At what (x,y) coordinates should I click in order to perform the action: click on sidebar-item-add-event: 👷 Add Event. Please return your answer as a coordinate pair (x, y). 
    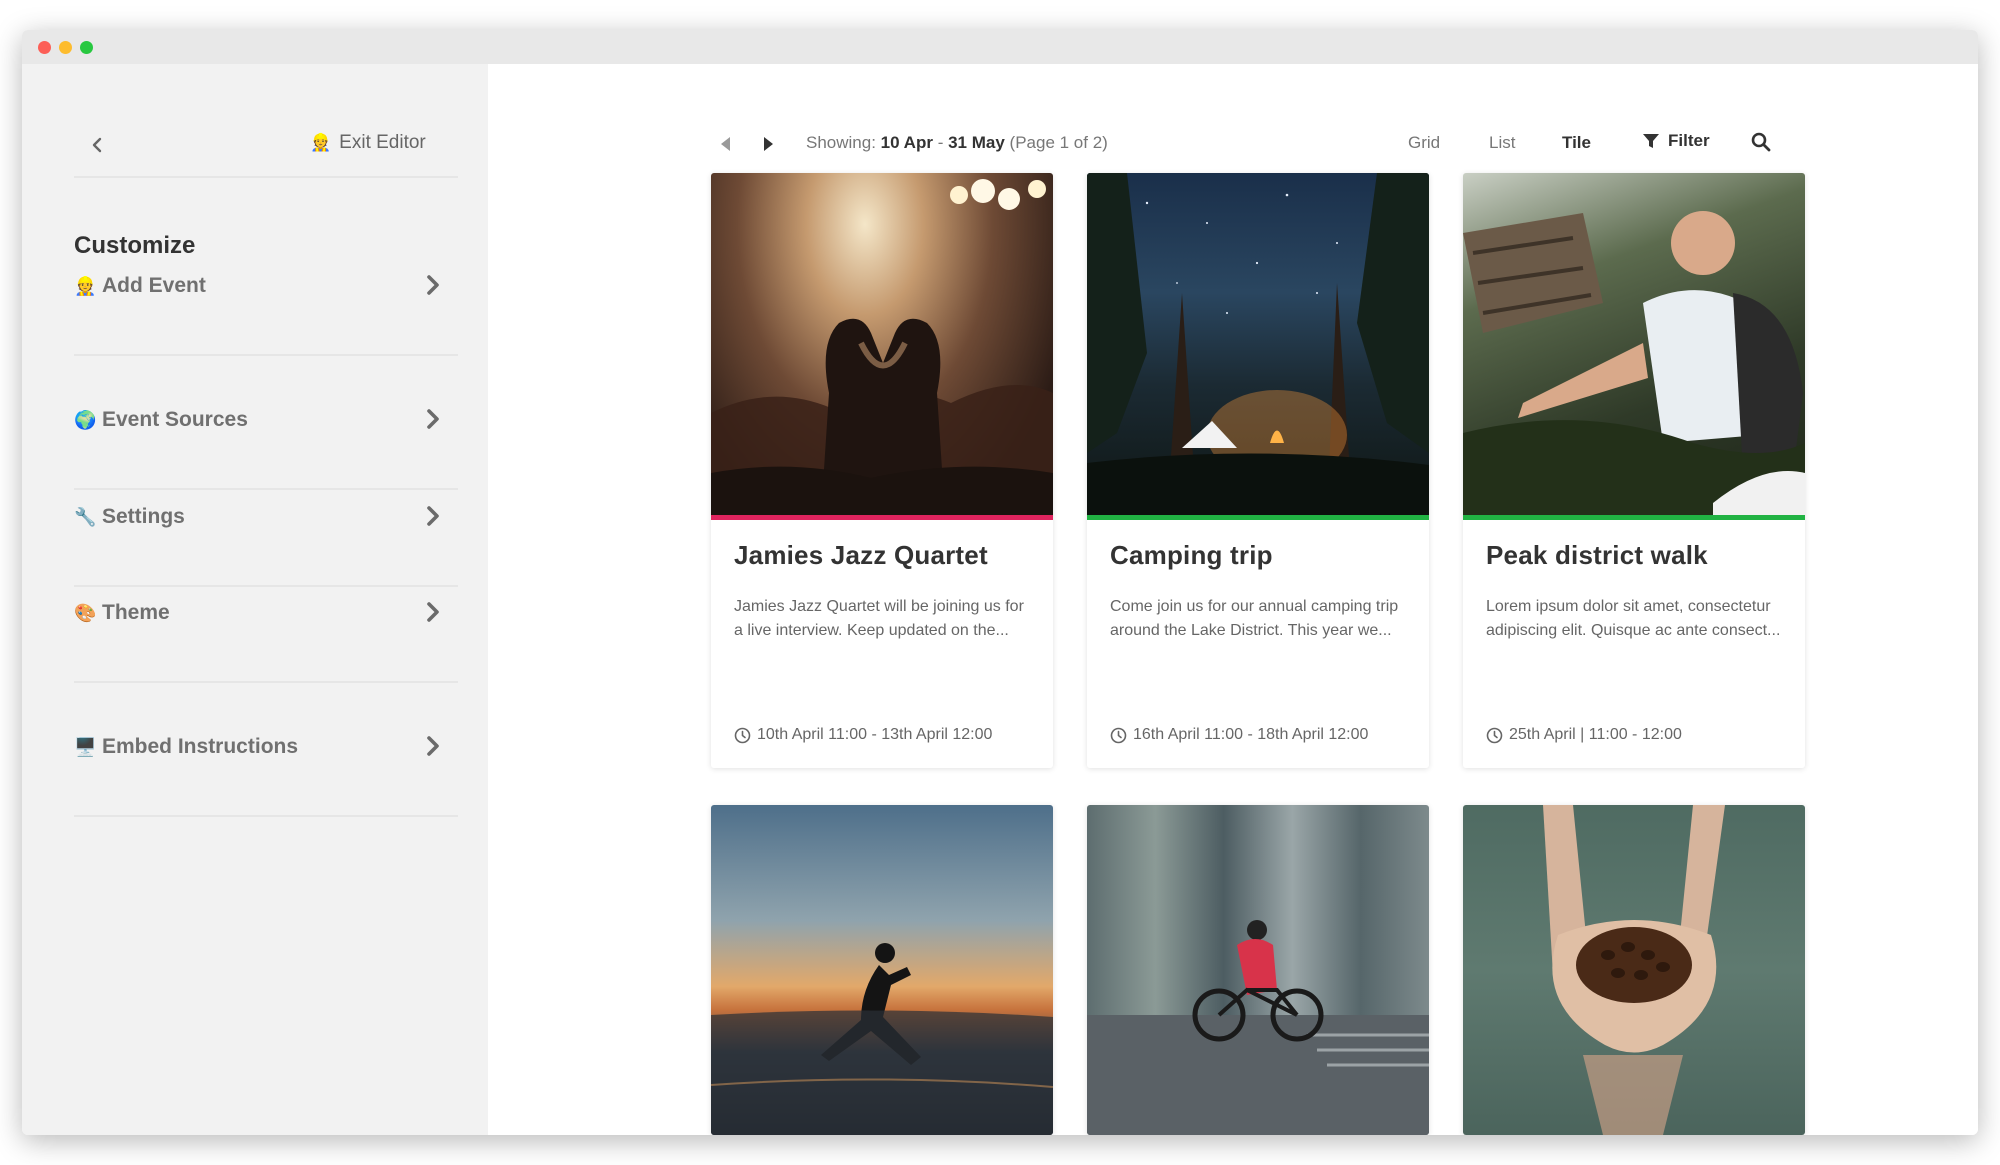
    Looking at the image, I should click on (266, 286).